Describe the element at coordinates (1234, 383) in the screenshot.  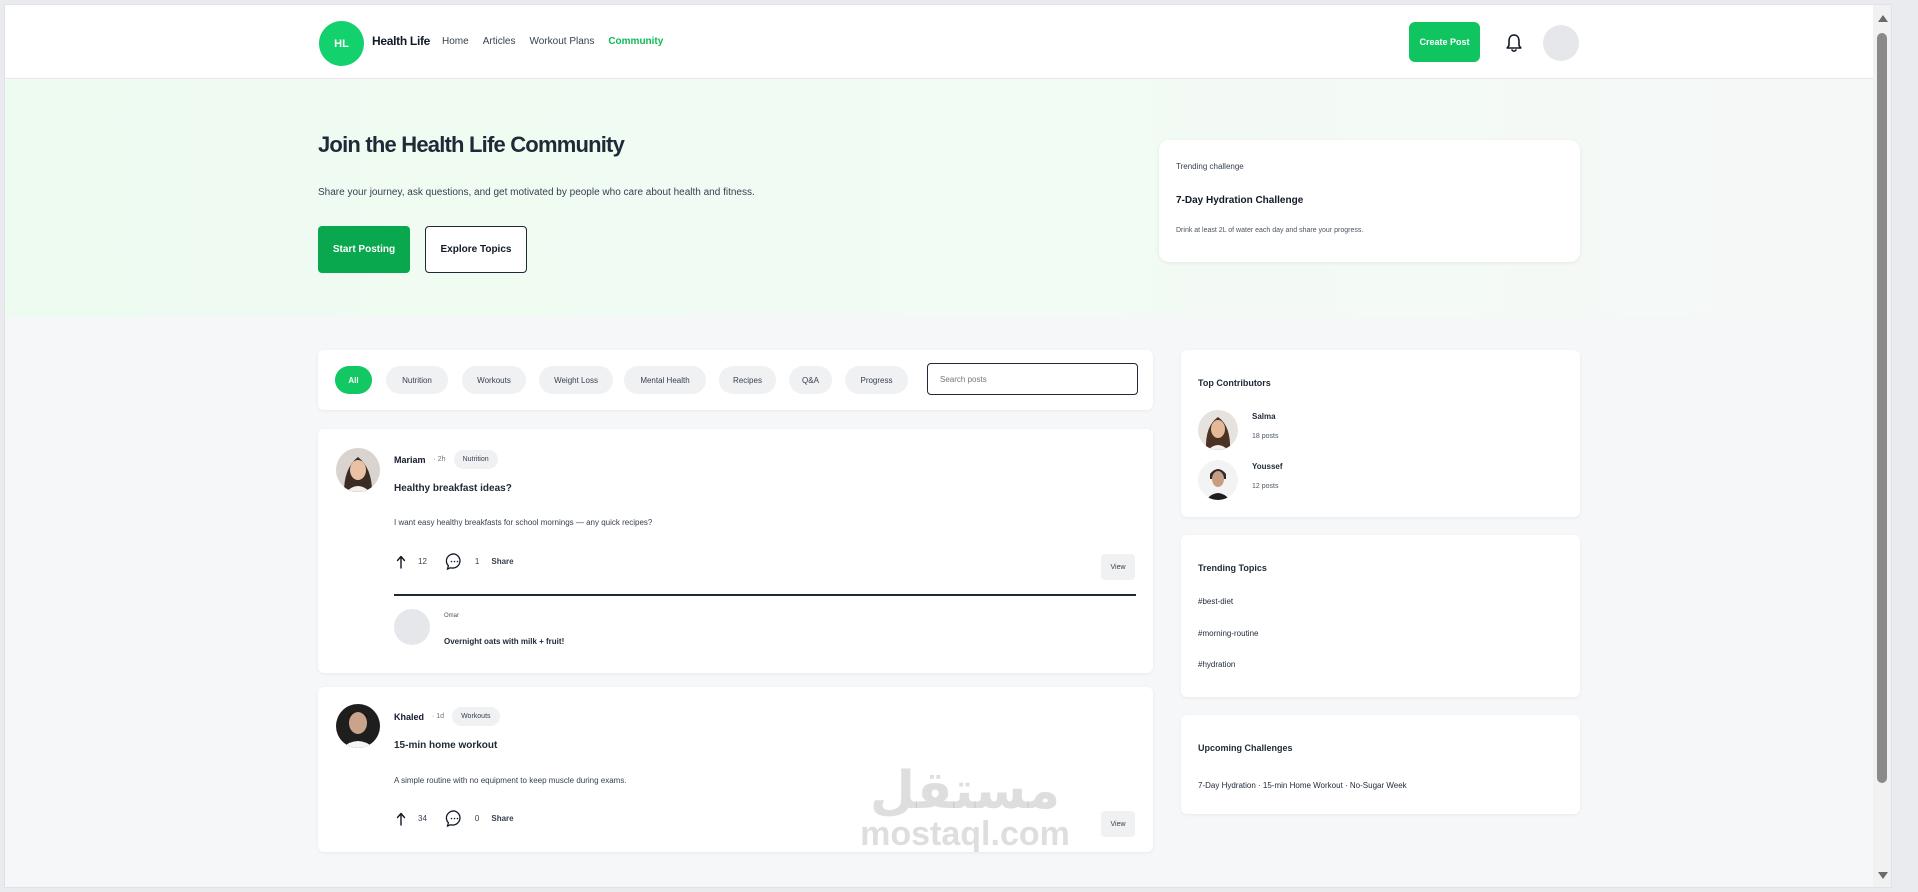
I see `top-contributors-title: Top Contributors` at that location.